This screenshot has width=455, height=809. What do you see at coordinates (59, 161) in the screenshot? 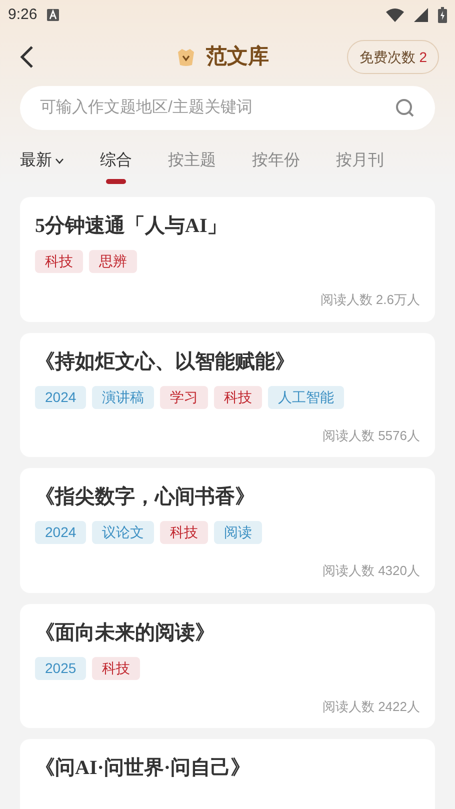
I see `chevron-down-icon` at bounding box center [59, 161].